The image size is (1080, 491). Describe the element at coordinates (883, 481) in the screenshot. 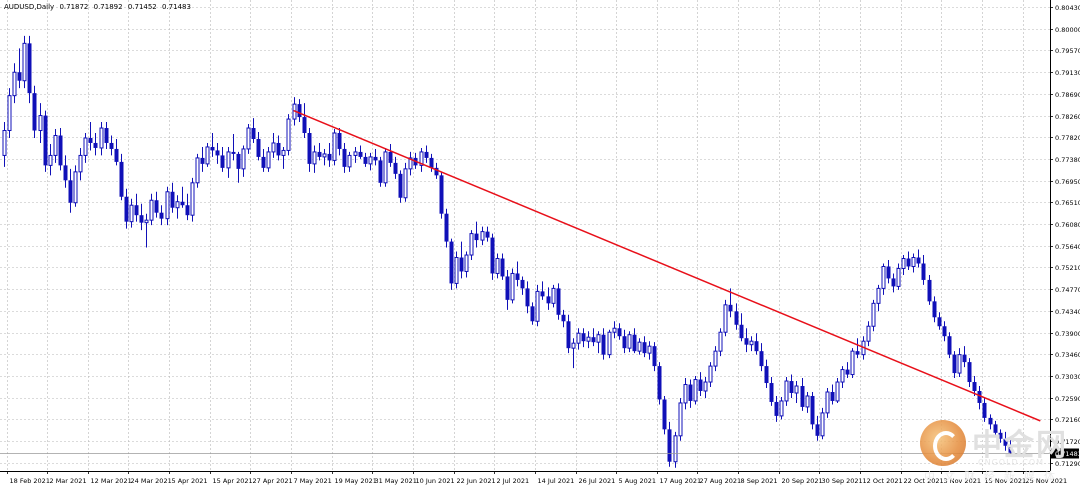

I see `x-tick-label: 12 Oct 2021` at that location.